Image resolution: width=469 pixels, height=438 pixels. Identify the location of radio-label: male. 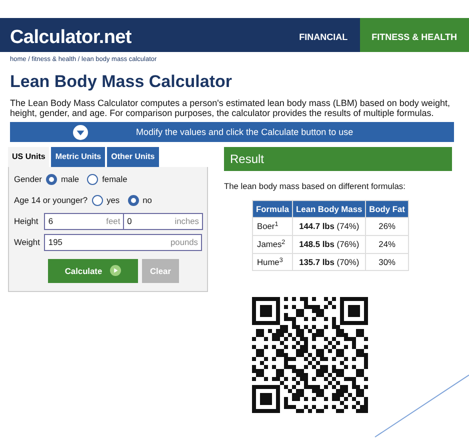
(70, 179).